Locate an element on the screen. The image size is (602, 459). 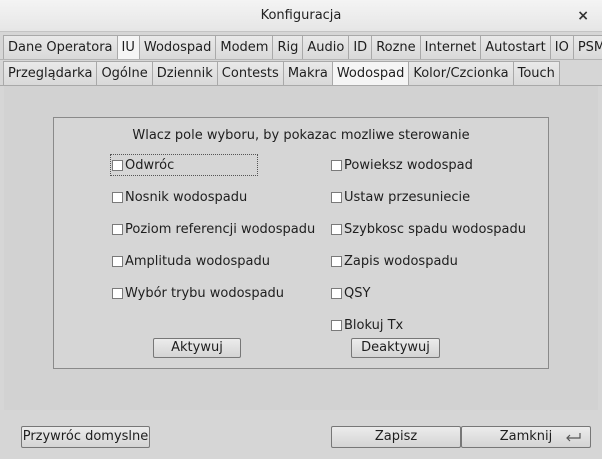
subtab-wodospad: Wodospad is located at coordinates (370, 73).